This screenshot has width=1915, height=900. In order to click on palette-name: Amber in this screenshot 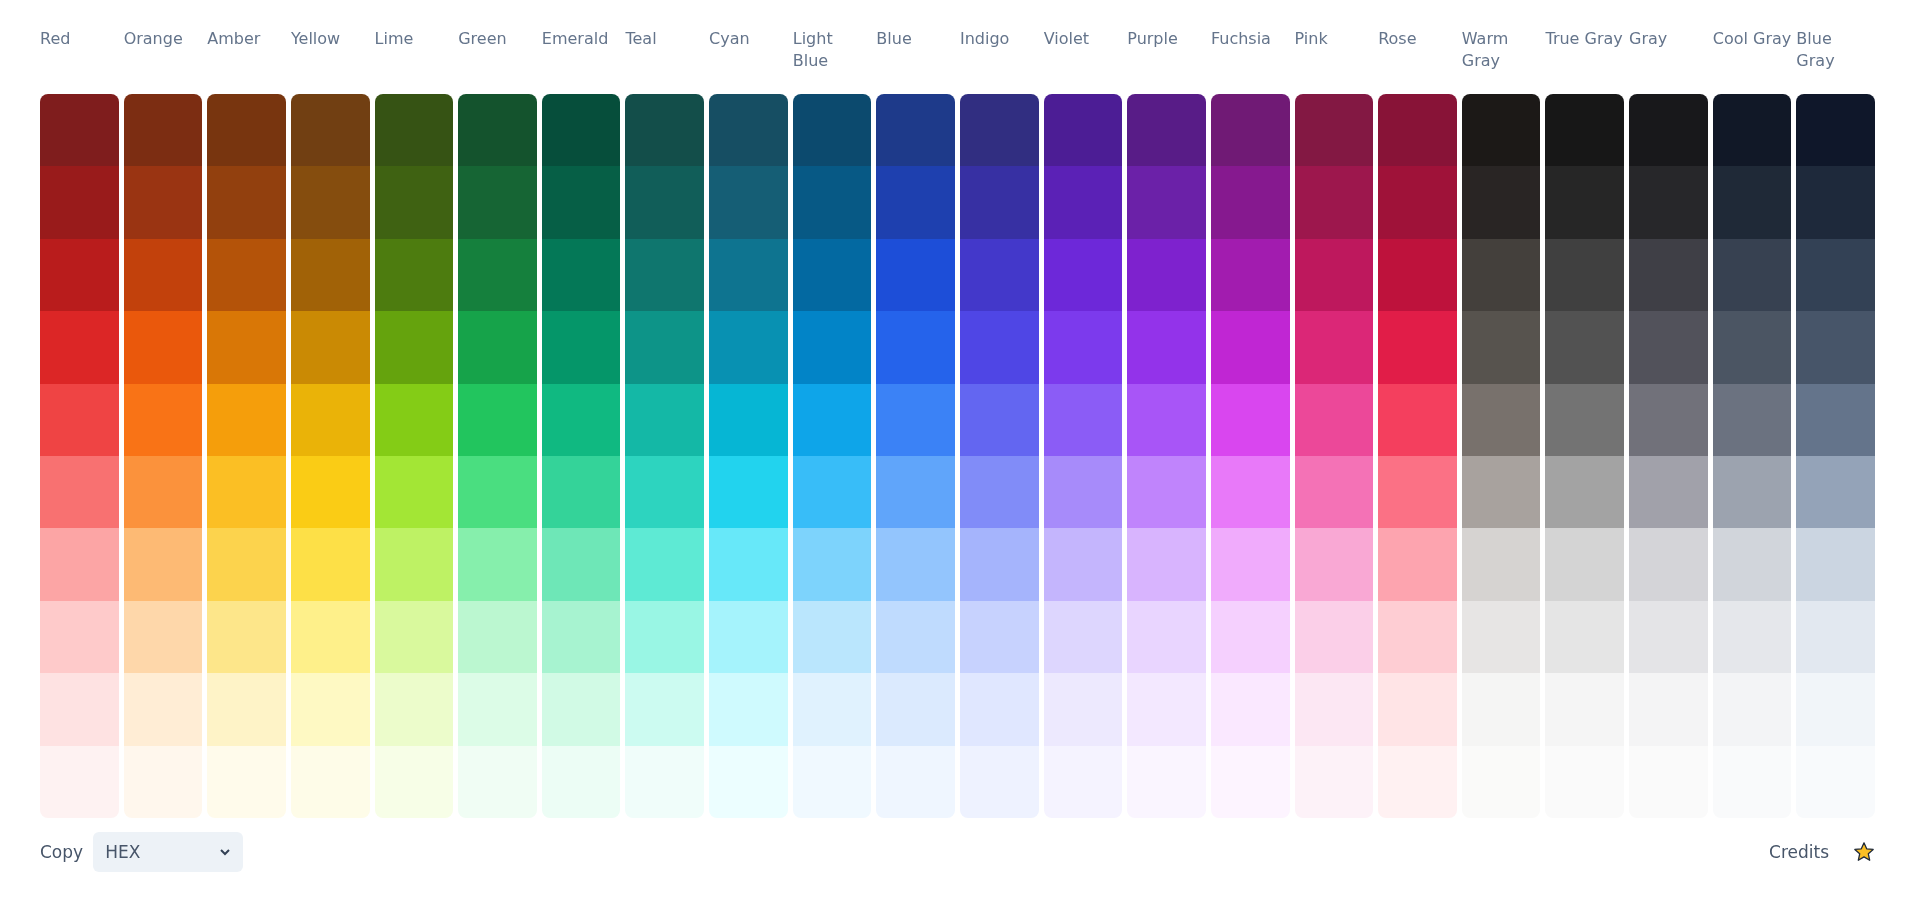, I will do `click(234, 39)`.